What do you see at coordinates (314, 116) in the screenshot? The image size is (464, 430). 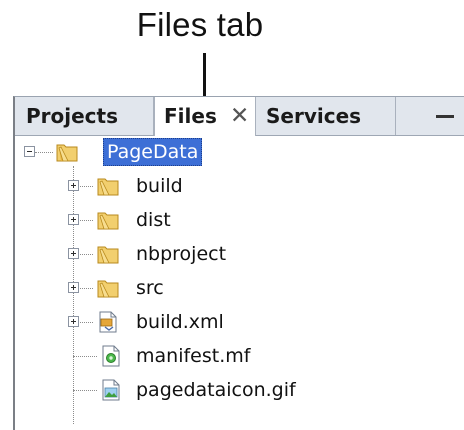 I see `tab-services-label: Services` at bounding box center [314, 116].